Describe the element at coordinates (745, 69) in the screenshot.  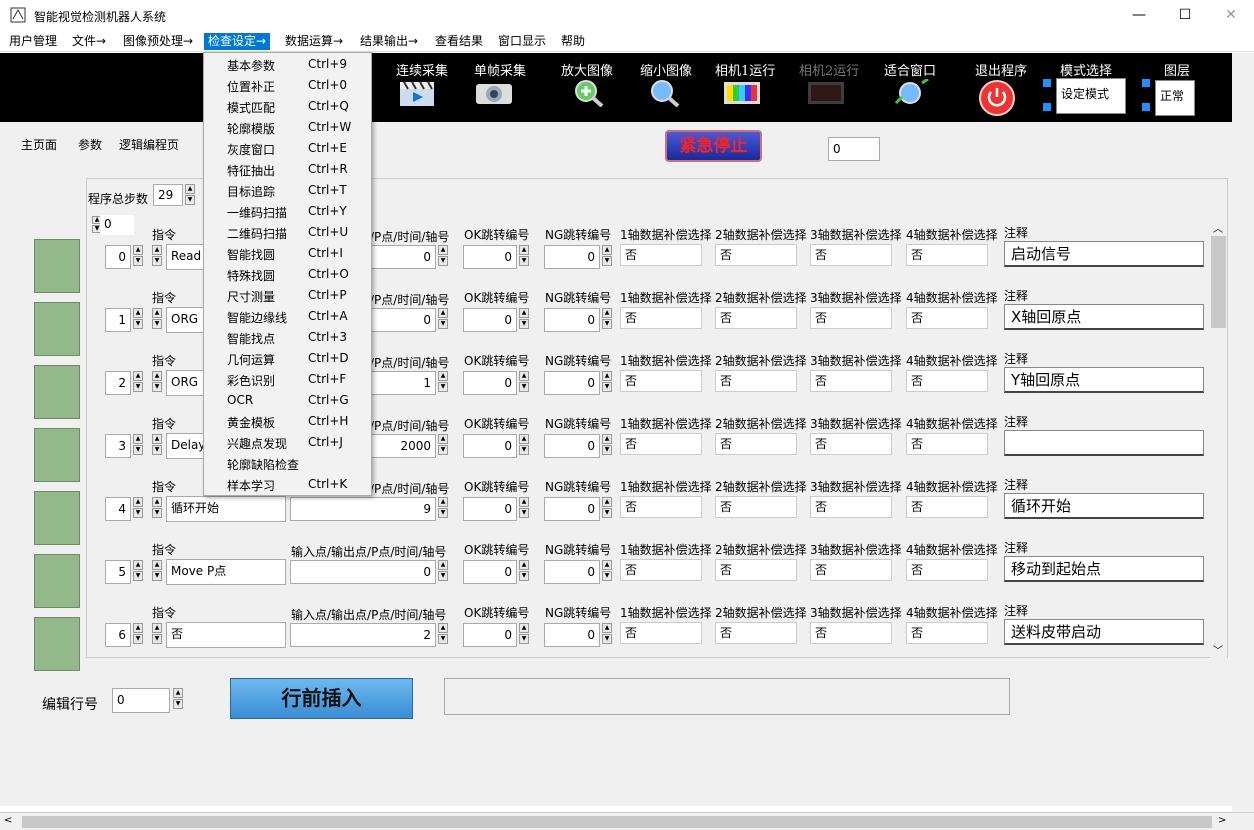
I see `tb-cam1-label: 相机1运行` at that location.